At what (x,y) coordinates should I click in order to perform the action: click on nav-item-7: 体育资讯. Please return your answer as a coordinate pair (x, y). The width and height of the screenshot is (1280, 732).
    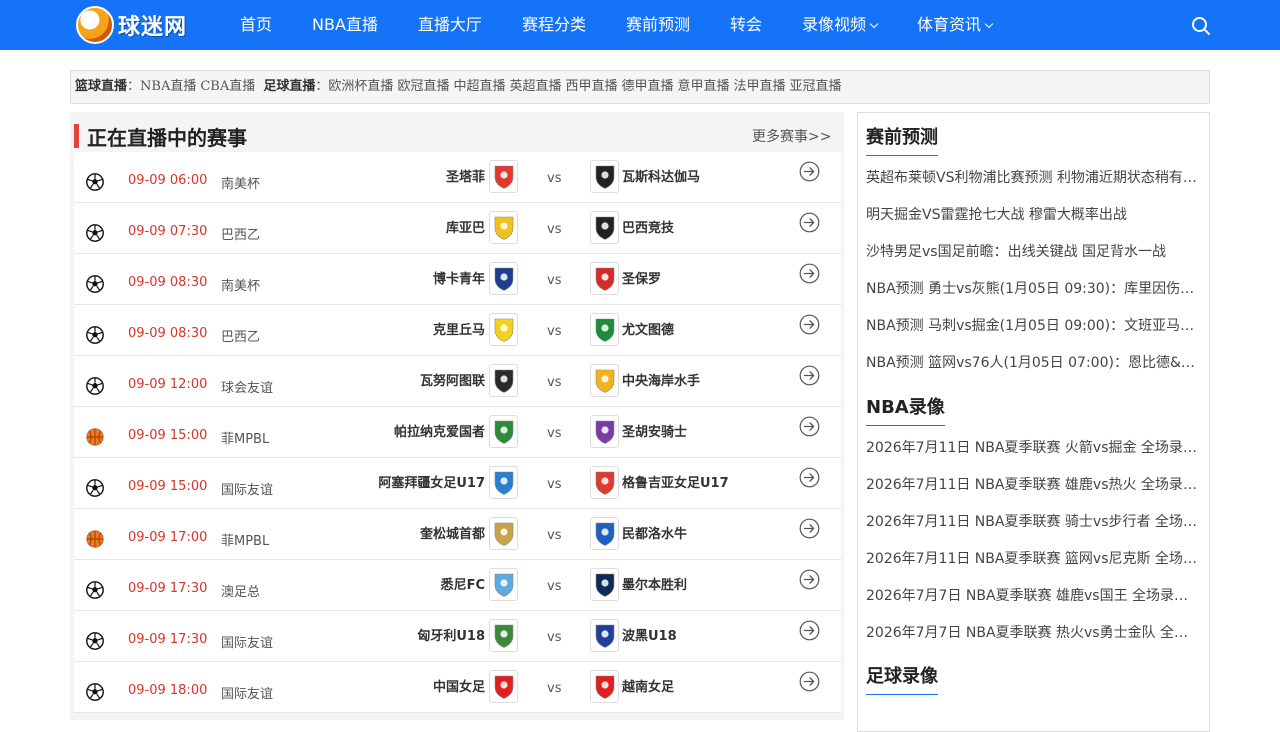
    Looking at the image, I should click on (954, 25).